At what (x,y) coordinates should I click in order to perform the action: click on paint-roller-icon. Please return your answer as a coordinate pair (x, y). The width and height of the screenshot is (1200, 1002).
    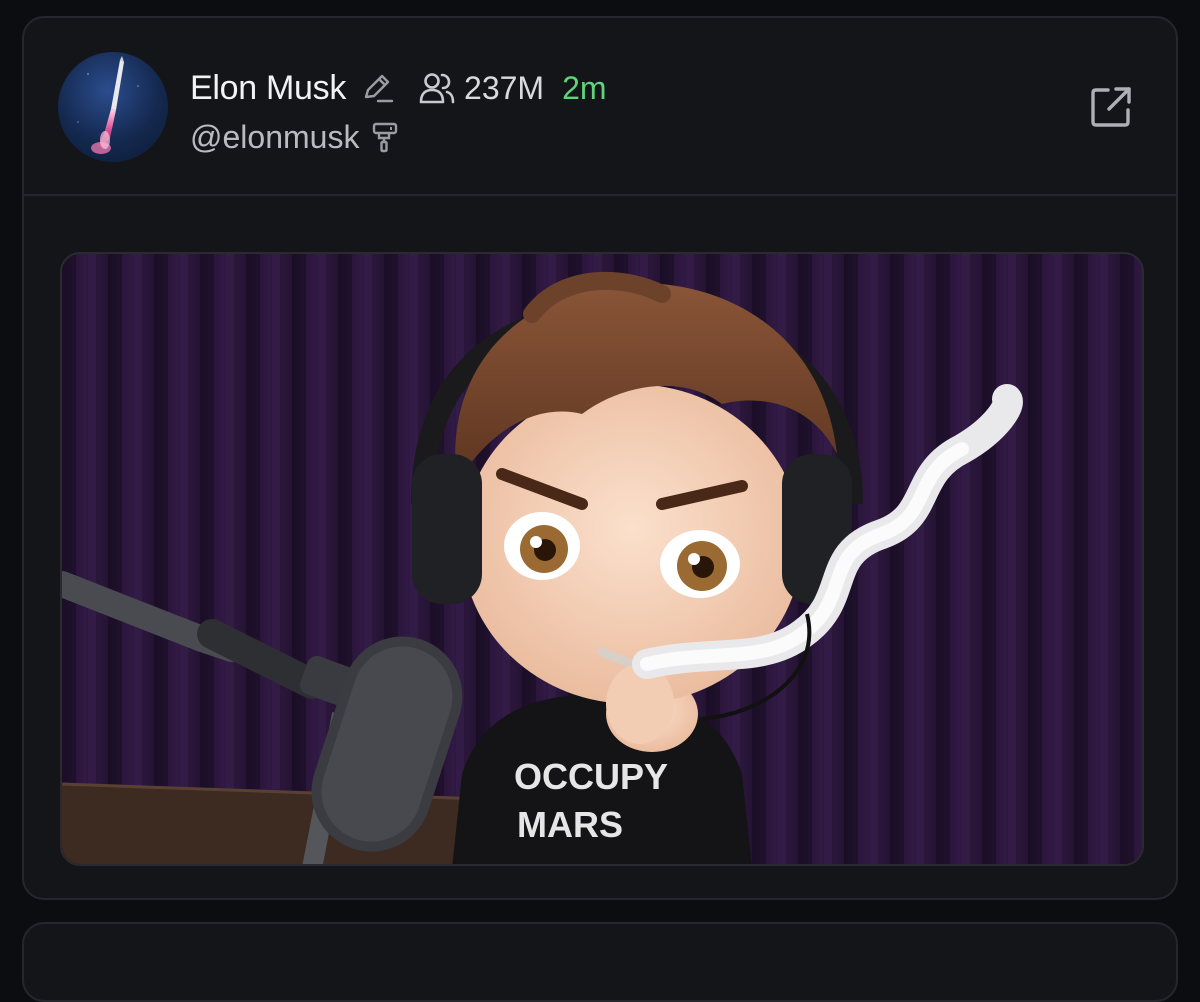
    Looking at the image, I should click on (385, 137).